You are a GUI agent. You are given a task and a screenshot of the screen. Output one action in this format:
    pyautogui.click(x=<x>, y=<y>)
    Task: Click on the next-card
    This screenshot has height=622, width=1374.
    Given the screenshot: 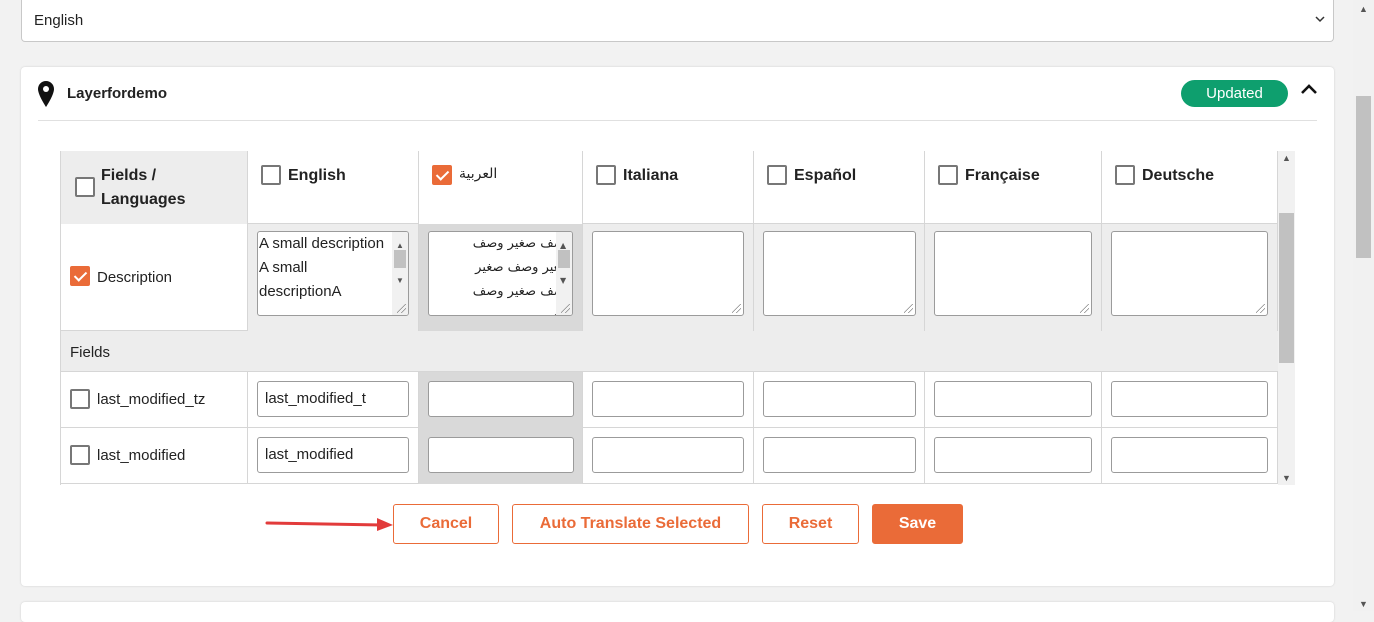 What is the action you would take?
    pyautogui.click(x=677, y=612)
    